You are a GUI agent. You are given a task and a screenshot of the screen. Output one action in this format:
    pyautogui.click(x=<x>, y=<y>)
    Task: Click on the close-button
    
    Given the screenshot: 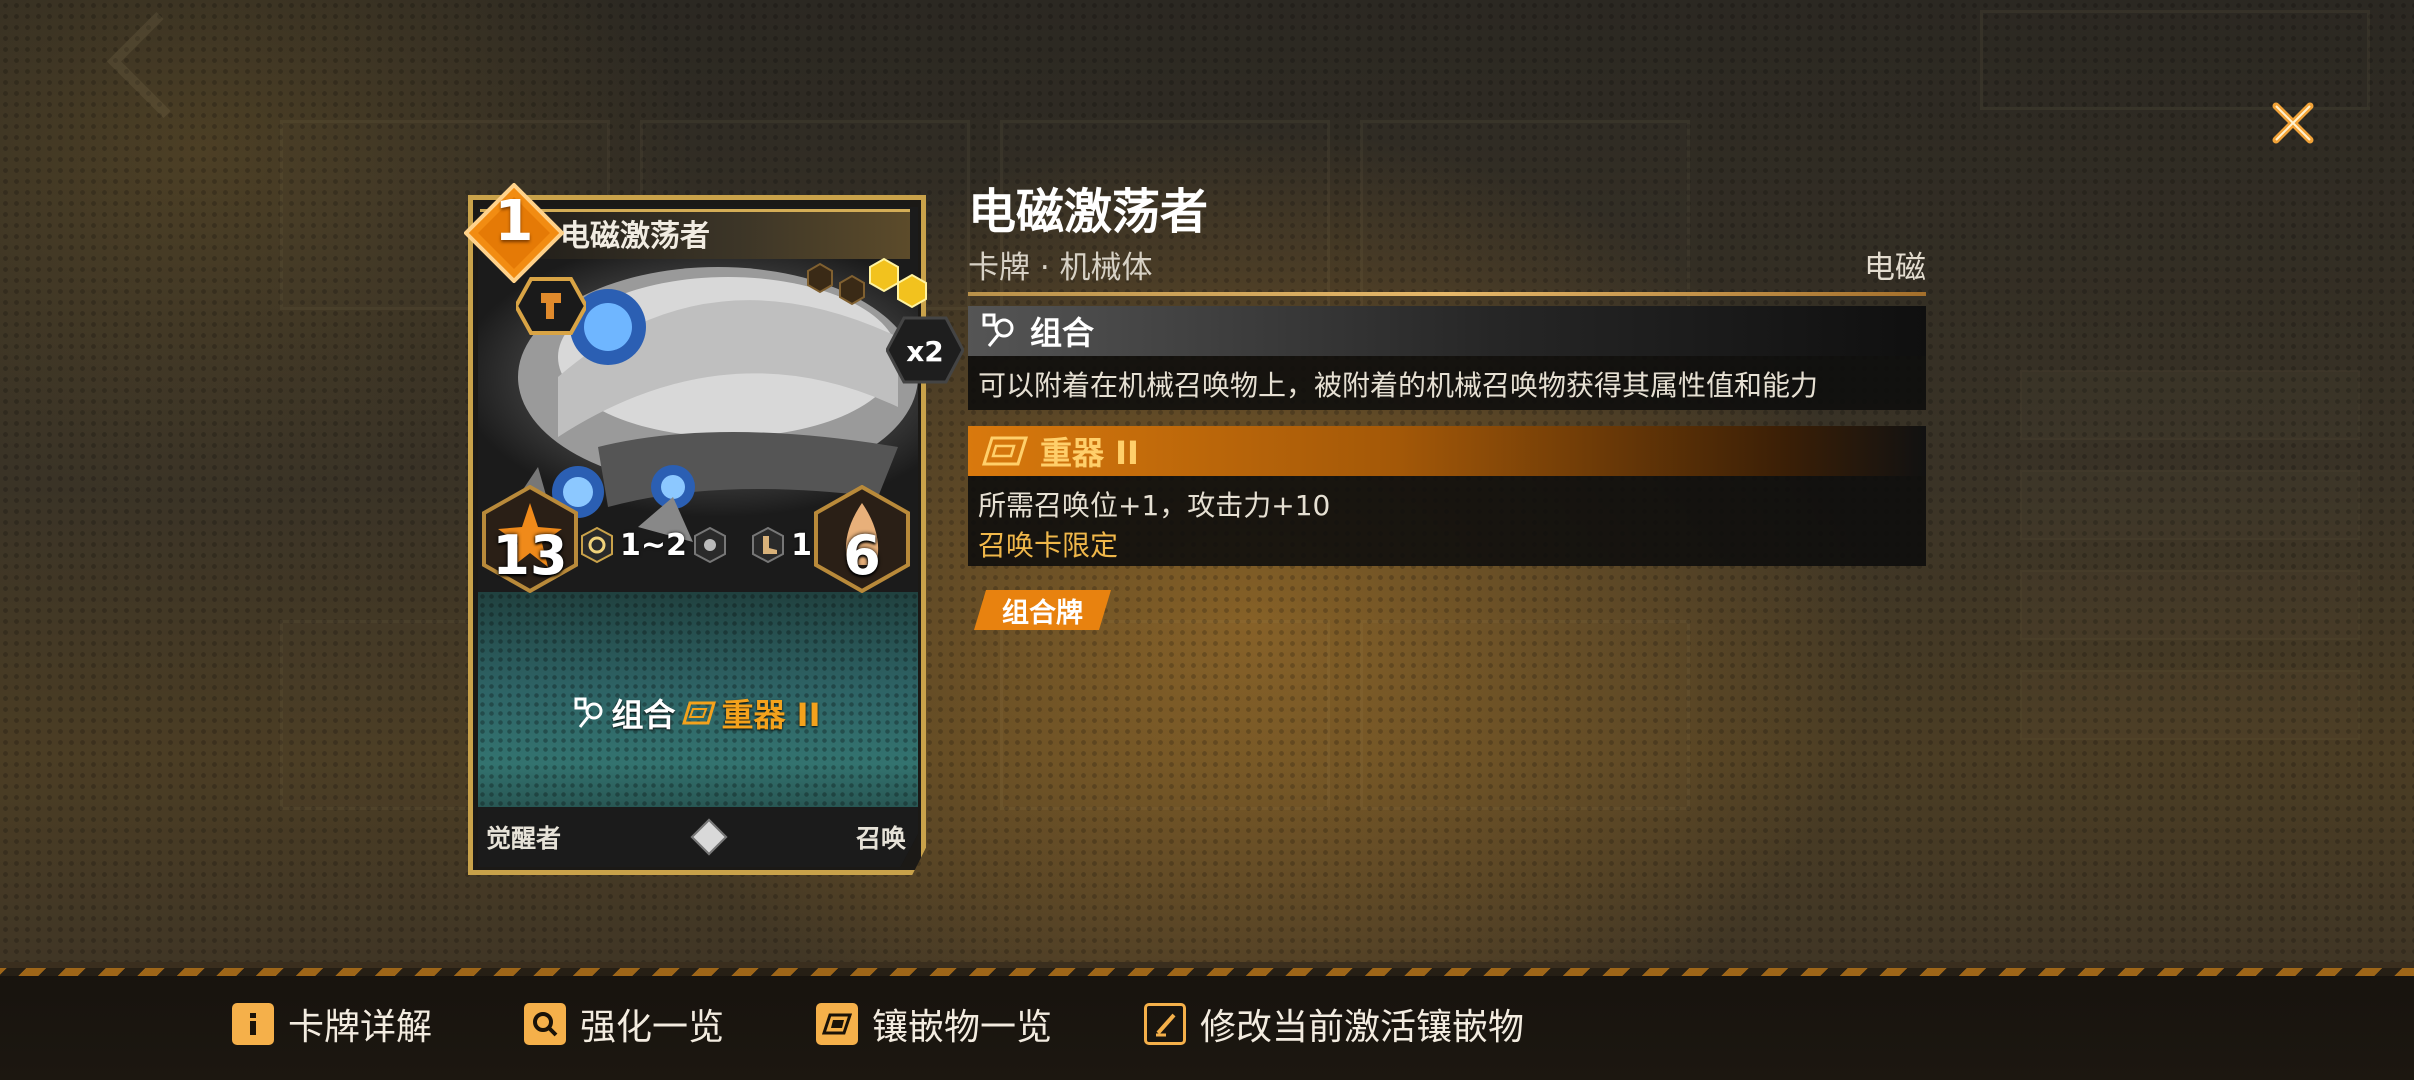 What is the action you would take?
    pyautogui.click(x=2293, y=123)
    